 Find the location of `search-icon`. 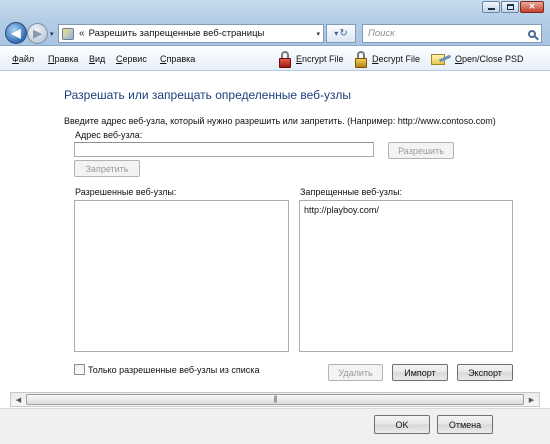

search-icon is located at coordinates (532, 33).